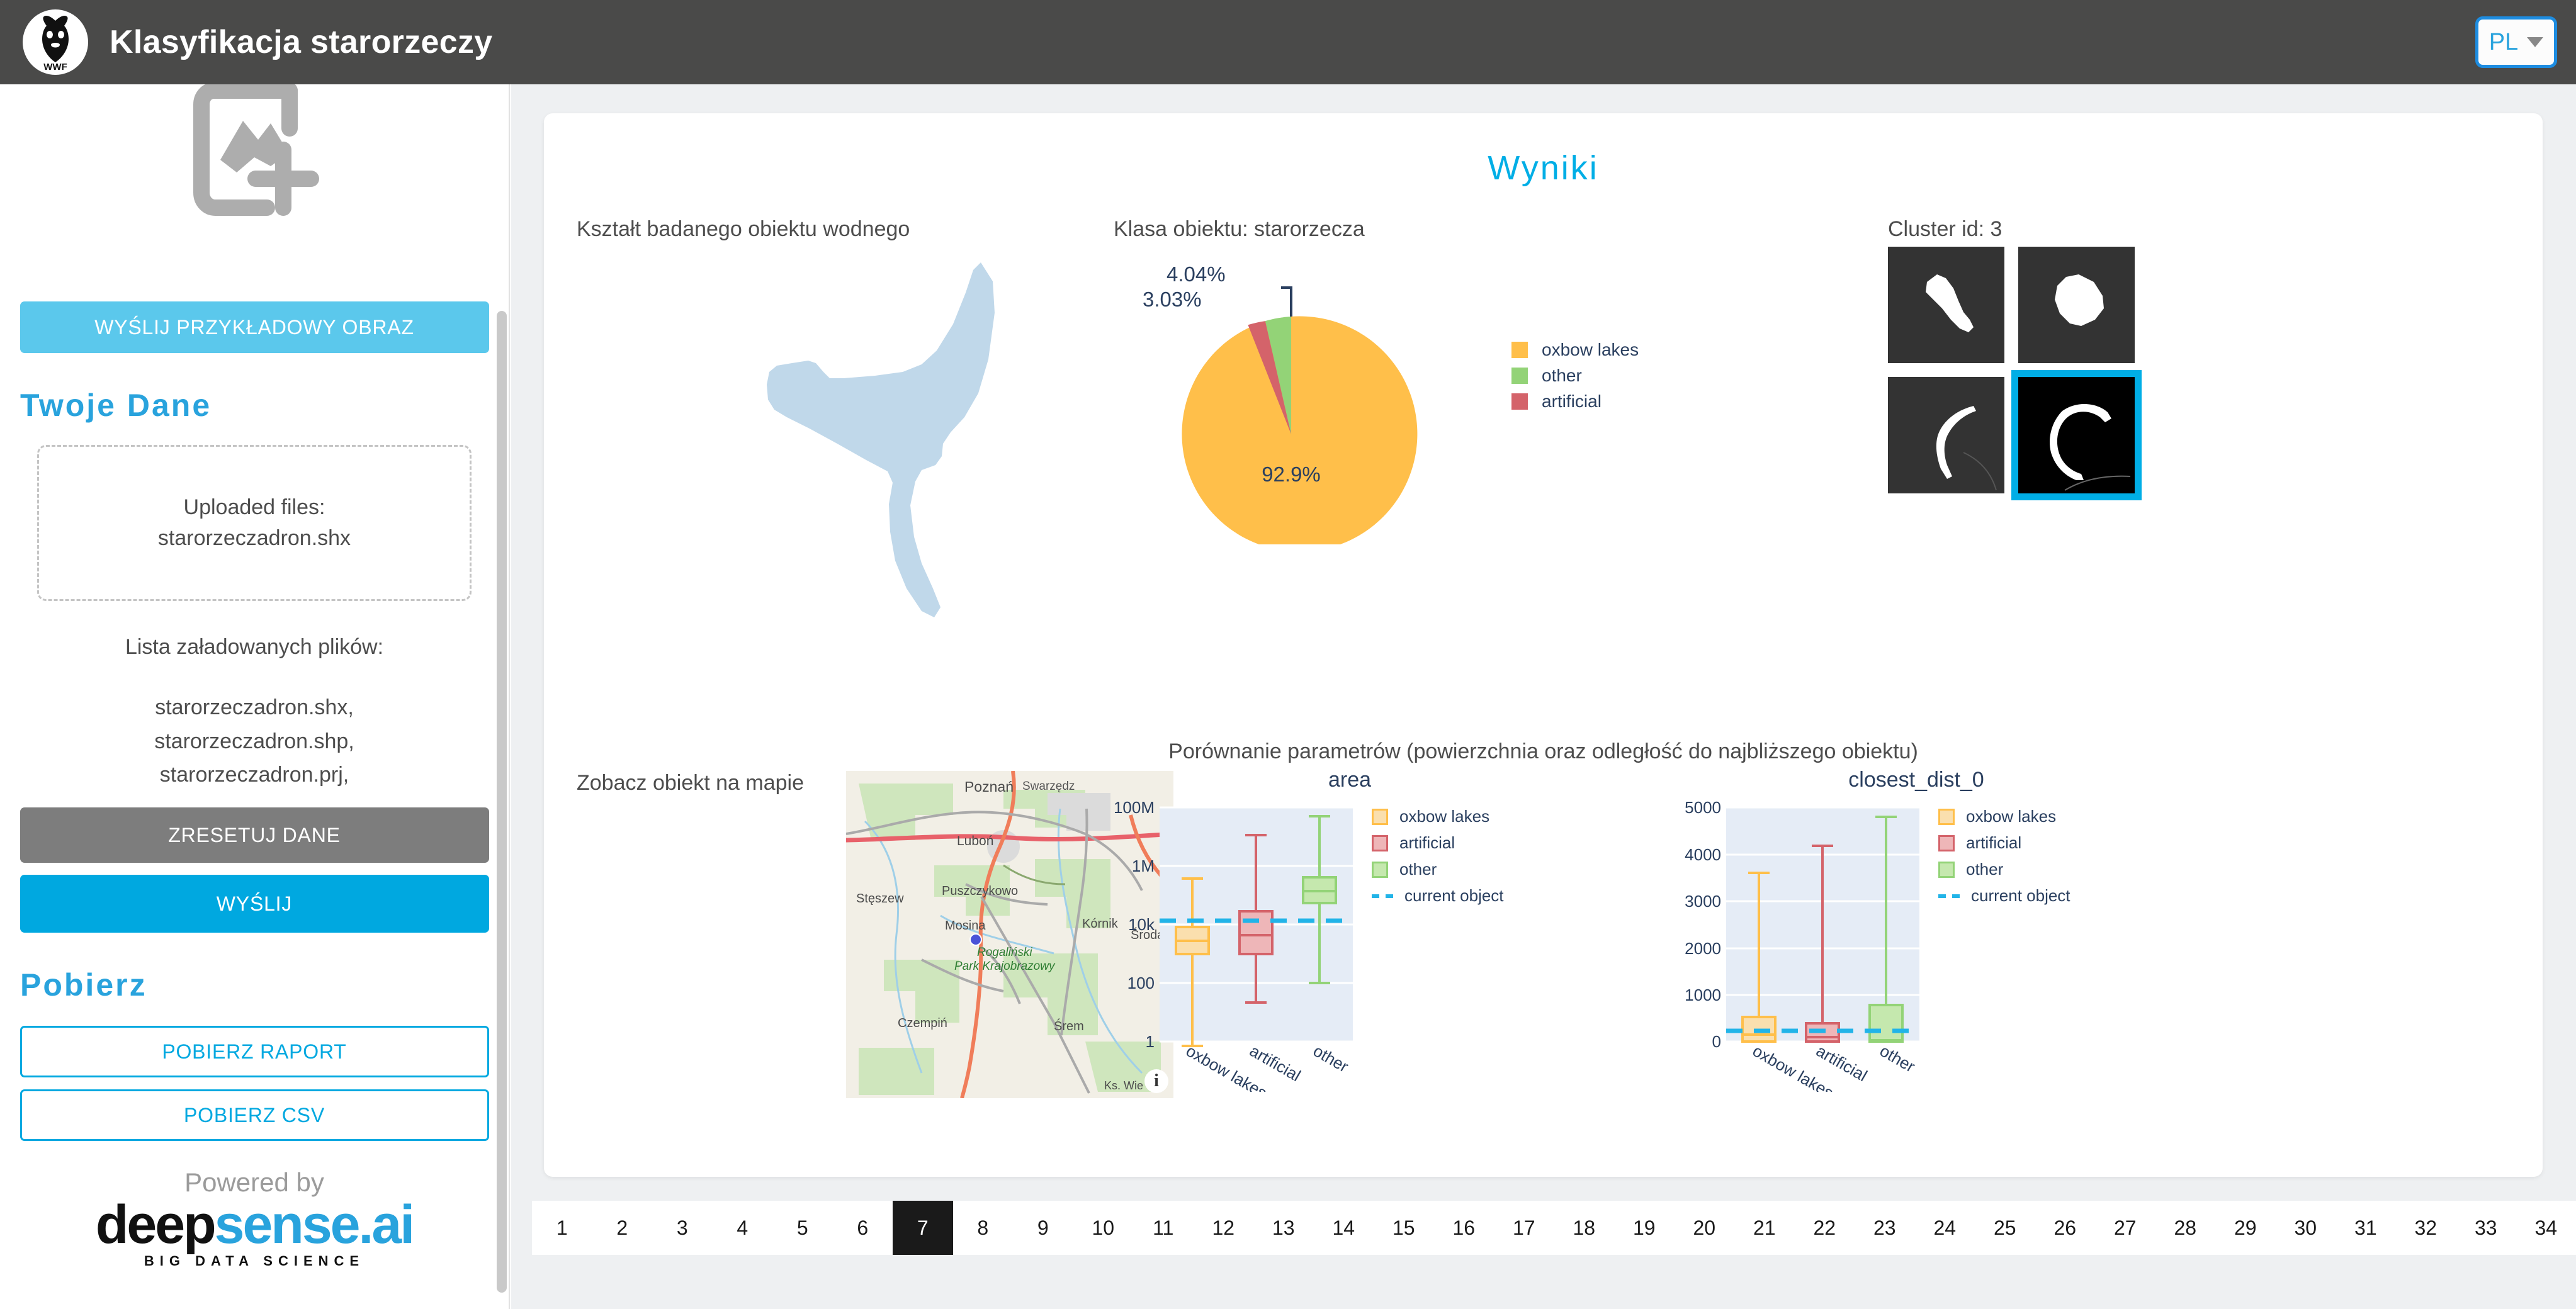 This screenshot has width=2576, height=1309. What do you see at coordinates (863, 1228) in the screenshot?
I see `page-6: 6` at bounding box center [863, 1228].